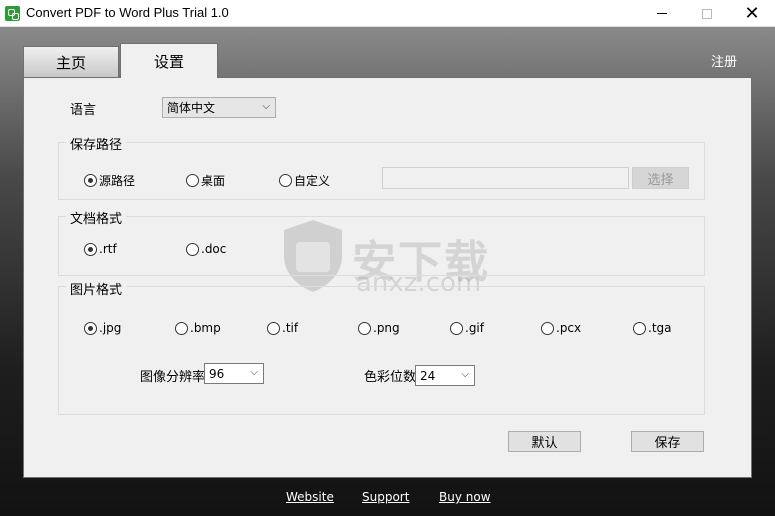 The width and height of the screenshot is (775, 516). I want to click on radio-label: 桌面, so click(213, 181).